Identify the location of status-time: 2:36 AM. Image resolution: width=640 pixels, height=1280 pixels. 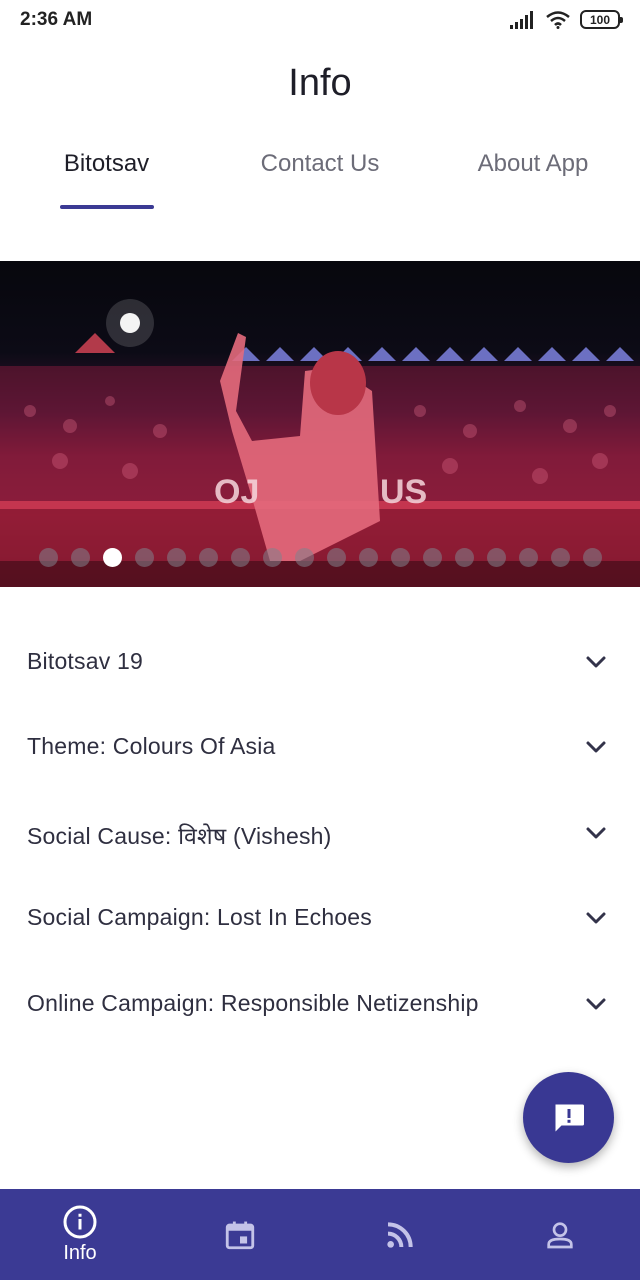
(56, 19).